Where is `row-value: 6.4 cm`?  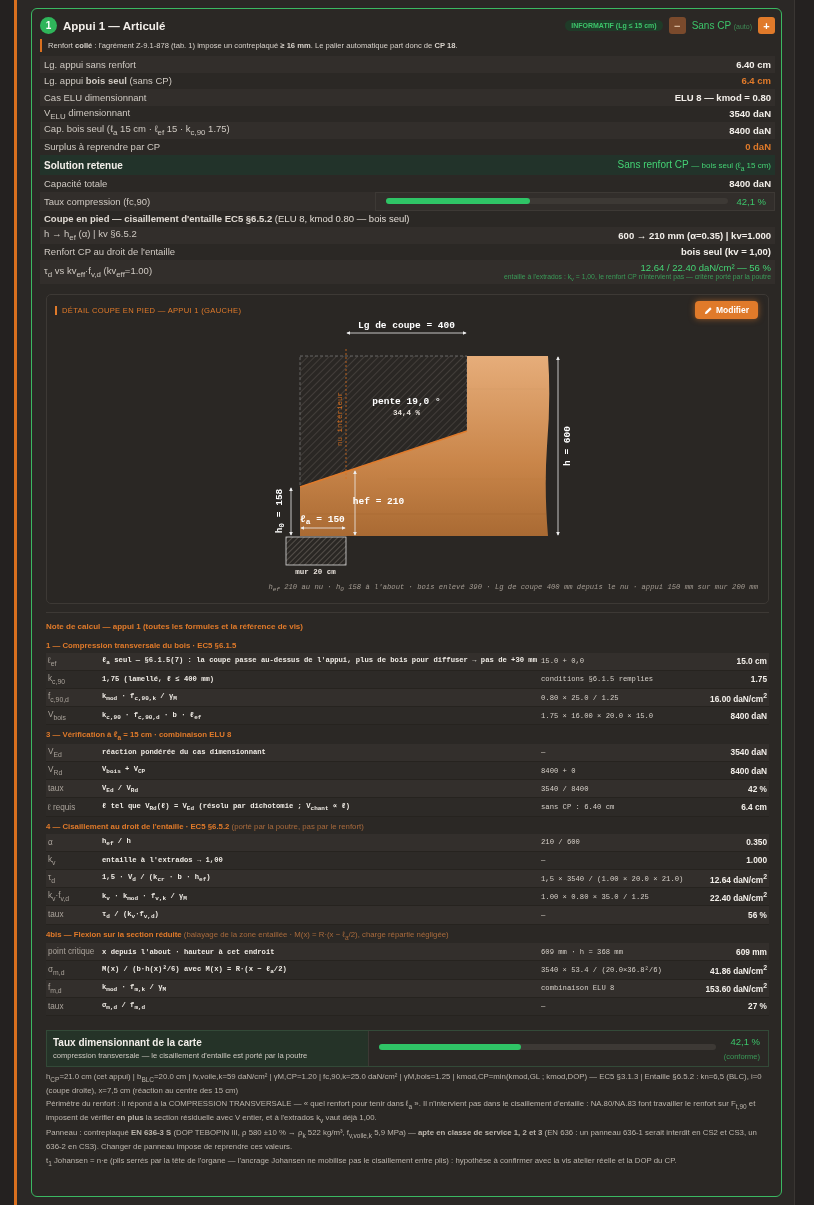
row-value: 6.4 cm is located at coordinates (756, 81).